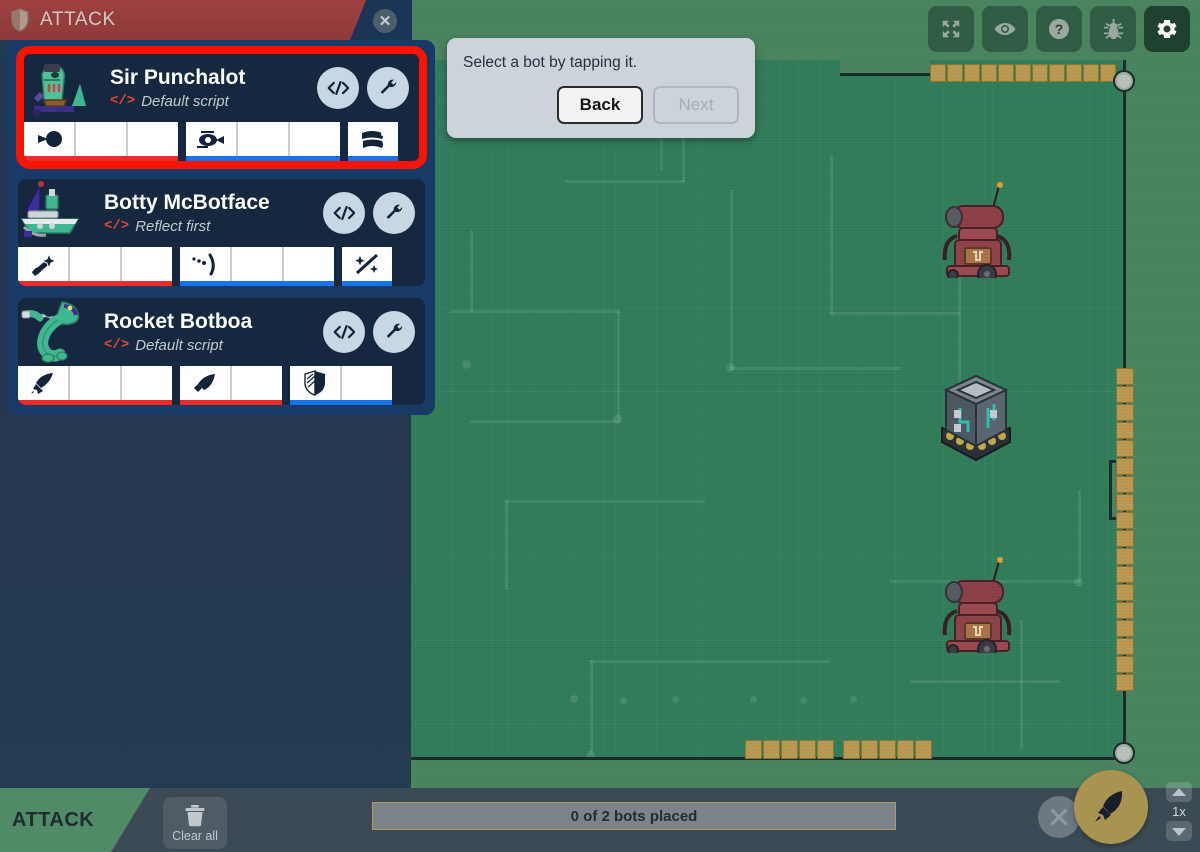 Image resolution: width=1200 pixels, height=852 pixels. I want to click on chevron-down-icon, so click(1179, 831).